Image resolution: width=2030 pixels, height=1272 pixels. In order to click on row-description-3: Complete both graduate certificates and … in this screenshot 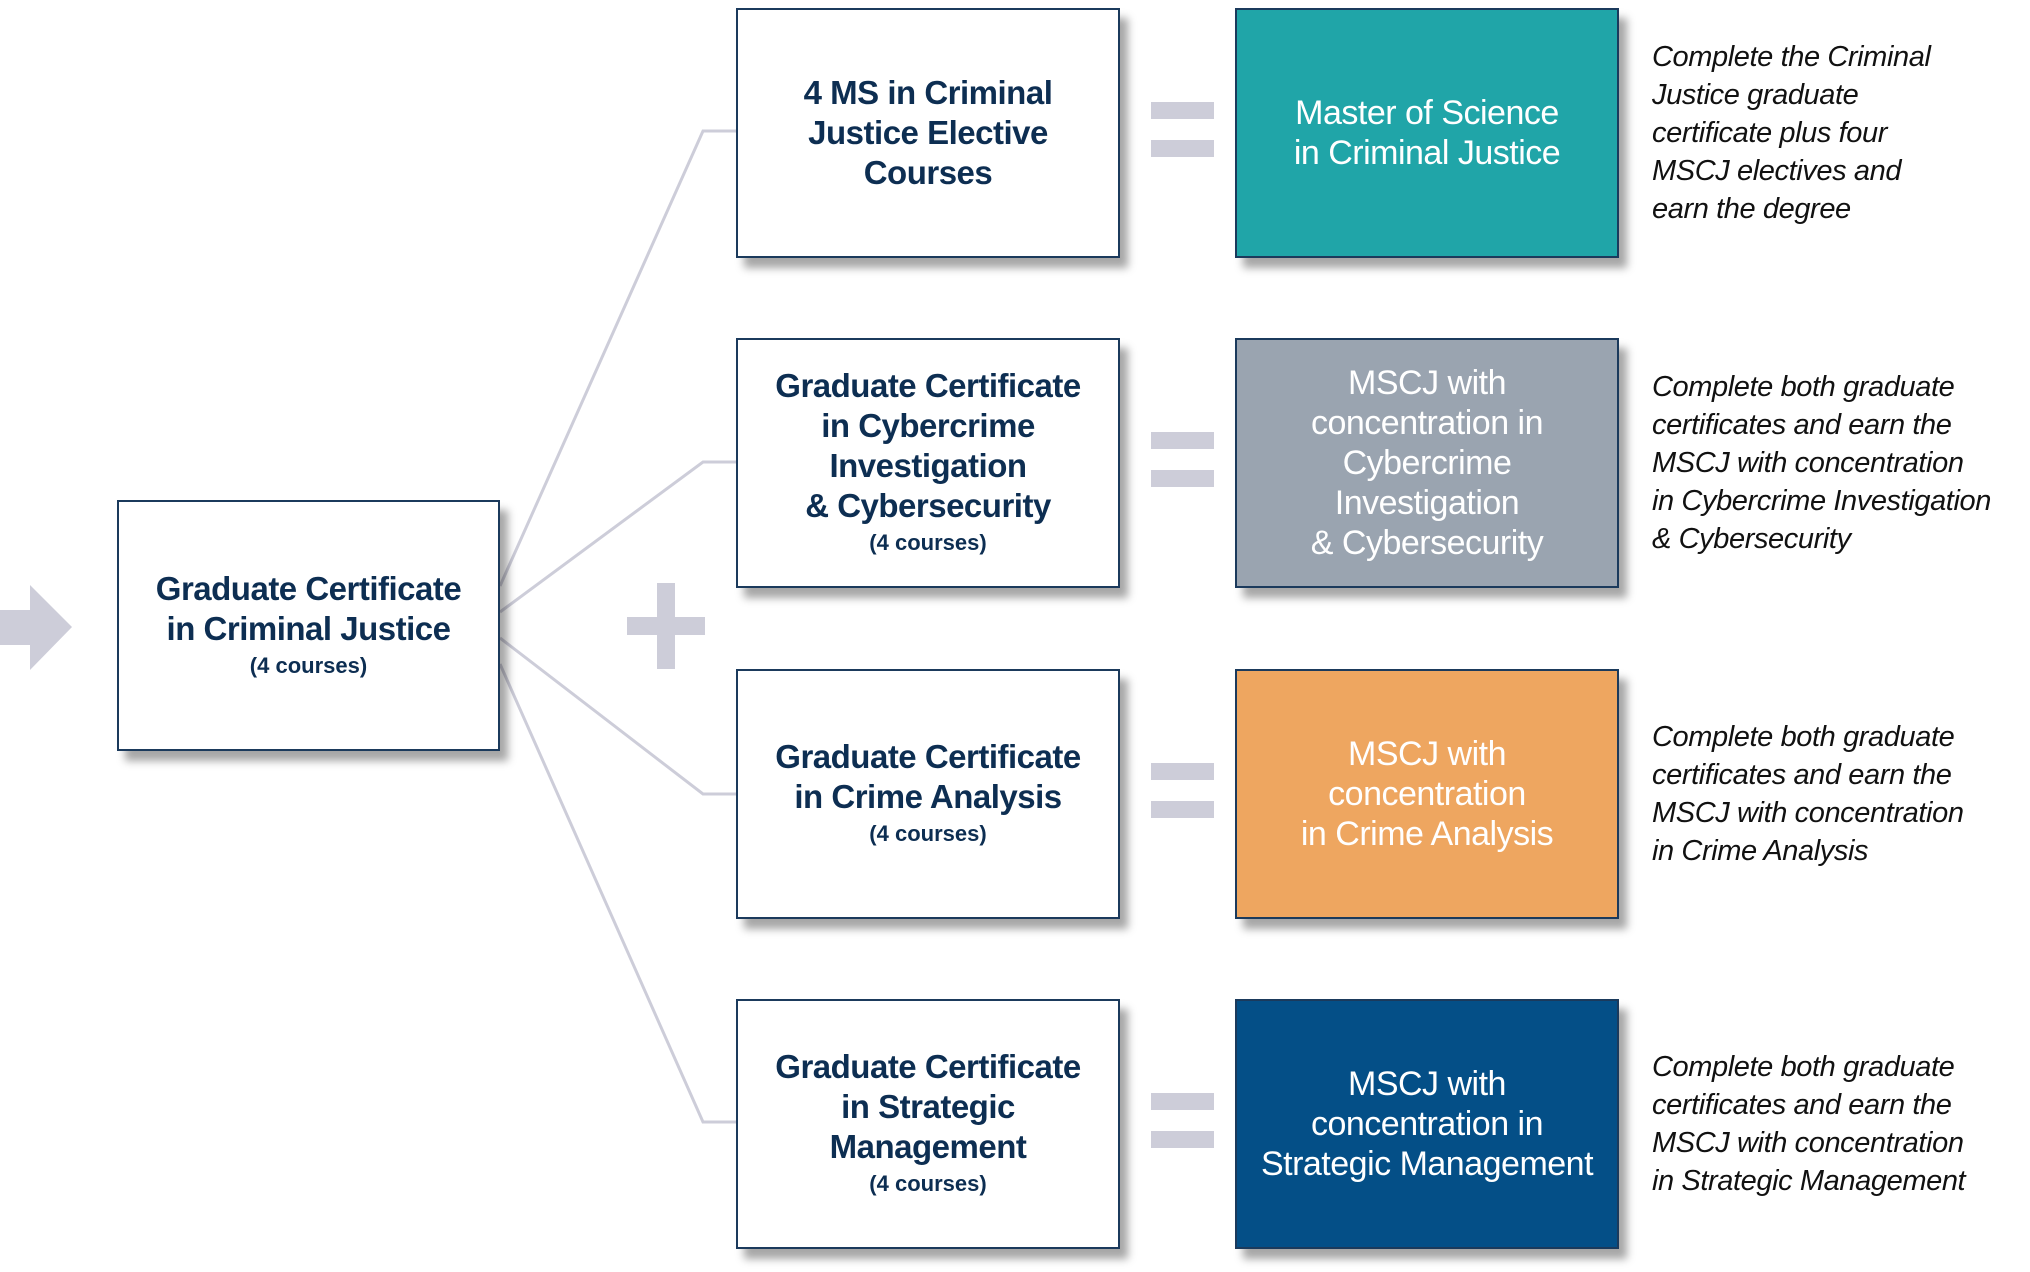, I will do `click(1808, 794)`.